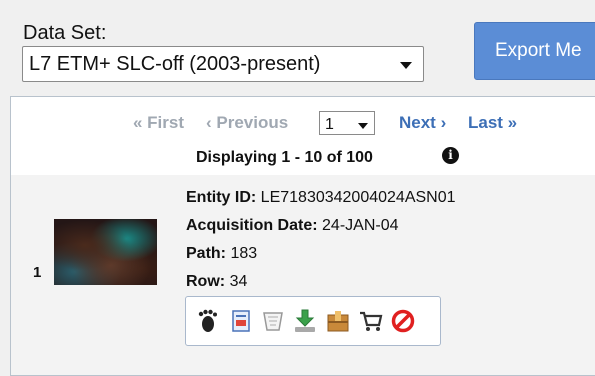 Image resolution: width=595 pixels, height=376 pixels. What do you see at coordinates (284, 157) in the screenshot?
I see `results-count: Displaying 1 - 10 of 100` at bounding box center [284, 157].